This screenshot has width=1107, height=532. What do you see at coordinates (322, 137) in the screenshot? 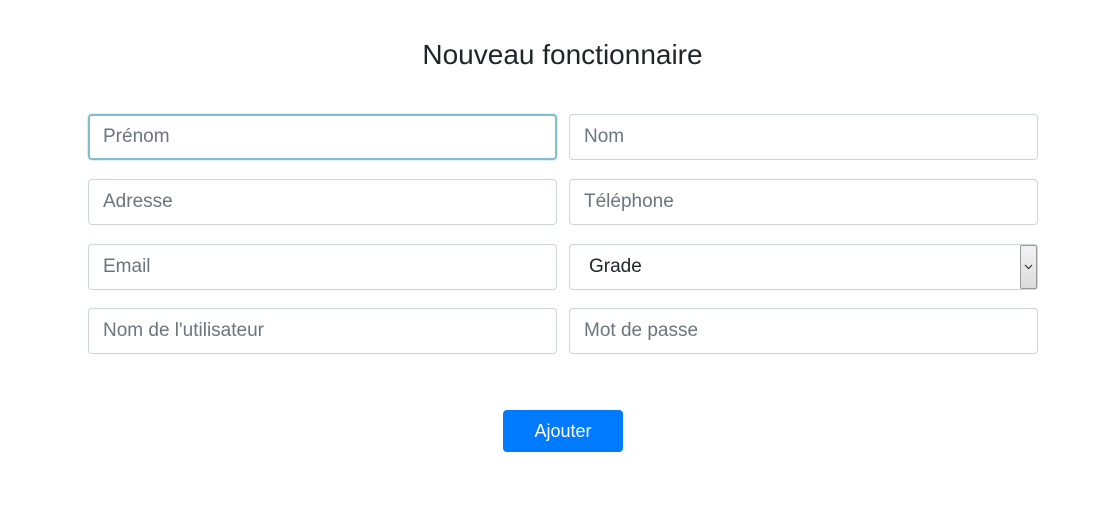
I see `first-name-input` at bounding box center [322, 137].